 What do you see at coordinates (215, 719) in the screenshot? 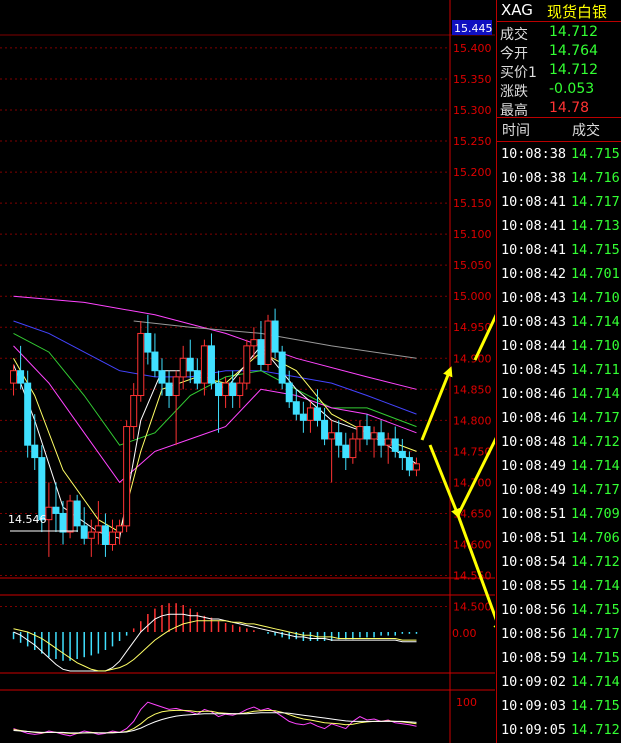
I see `osc-line` at bounding box center [215, 719].